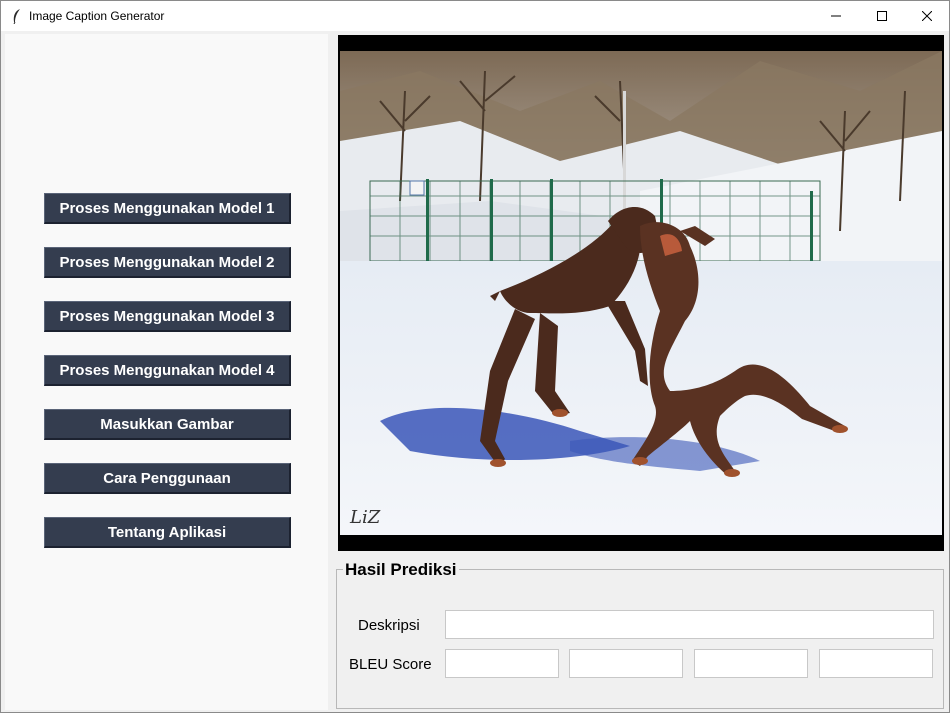  I want to click on process-model-3-button: Proses Menggunakan Model 3, so click(167, 316).